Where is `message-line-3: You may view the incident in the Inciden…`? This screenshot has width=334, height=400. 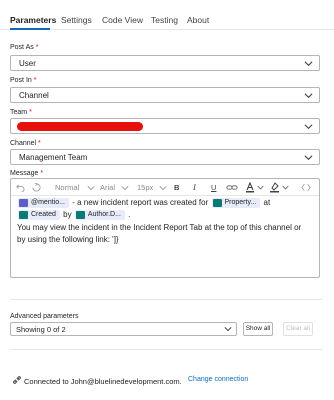 message-line-3: You may view the incident in the Inciden… is located at coordinates (159, 227).